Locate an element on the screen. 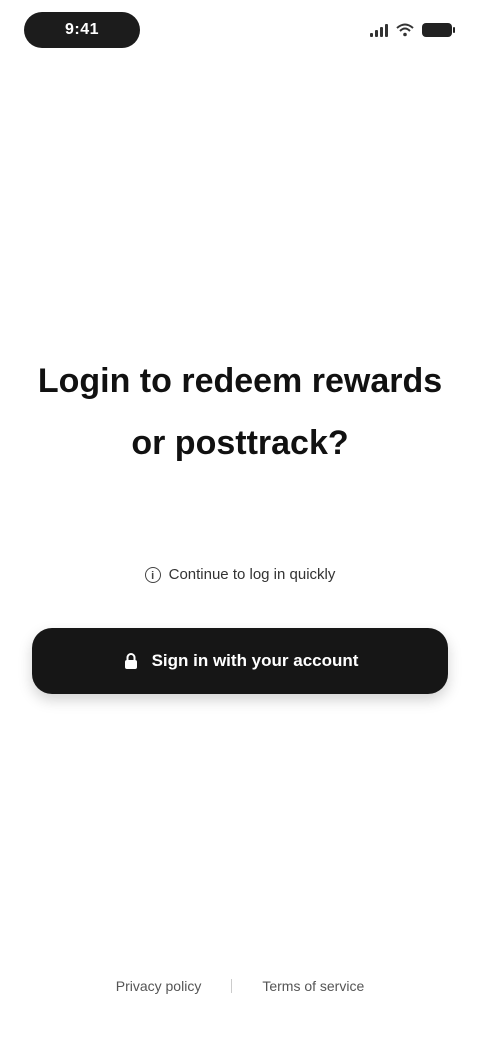 This screenshot has width=480, height=1040. status-bar: 9:41 is located at coordinates (240, 32).